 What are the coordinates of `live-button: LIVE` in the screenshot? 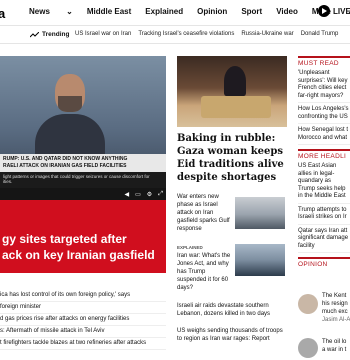 It's located at (334, 11).